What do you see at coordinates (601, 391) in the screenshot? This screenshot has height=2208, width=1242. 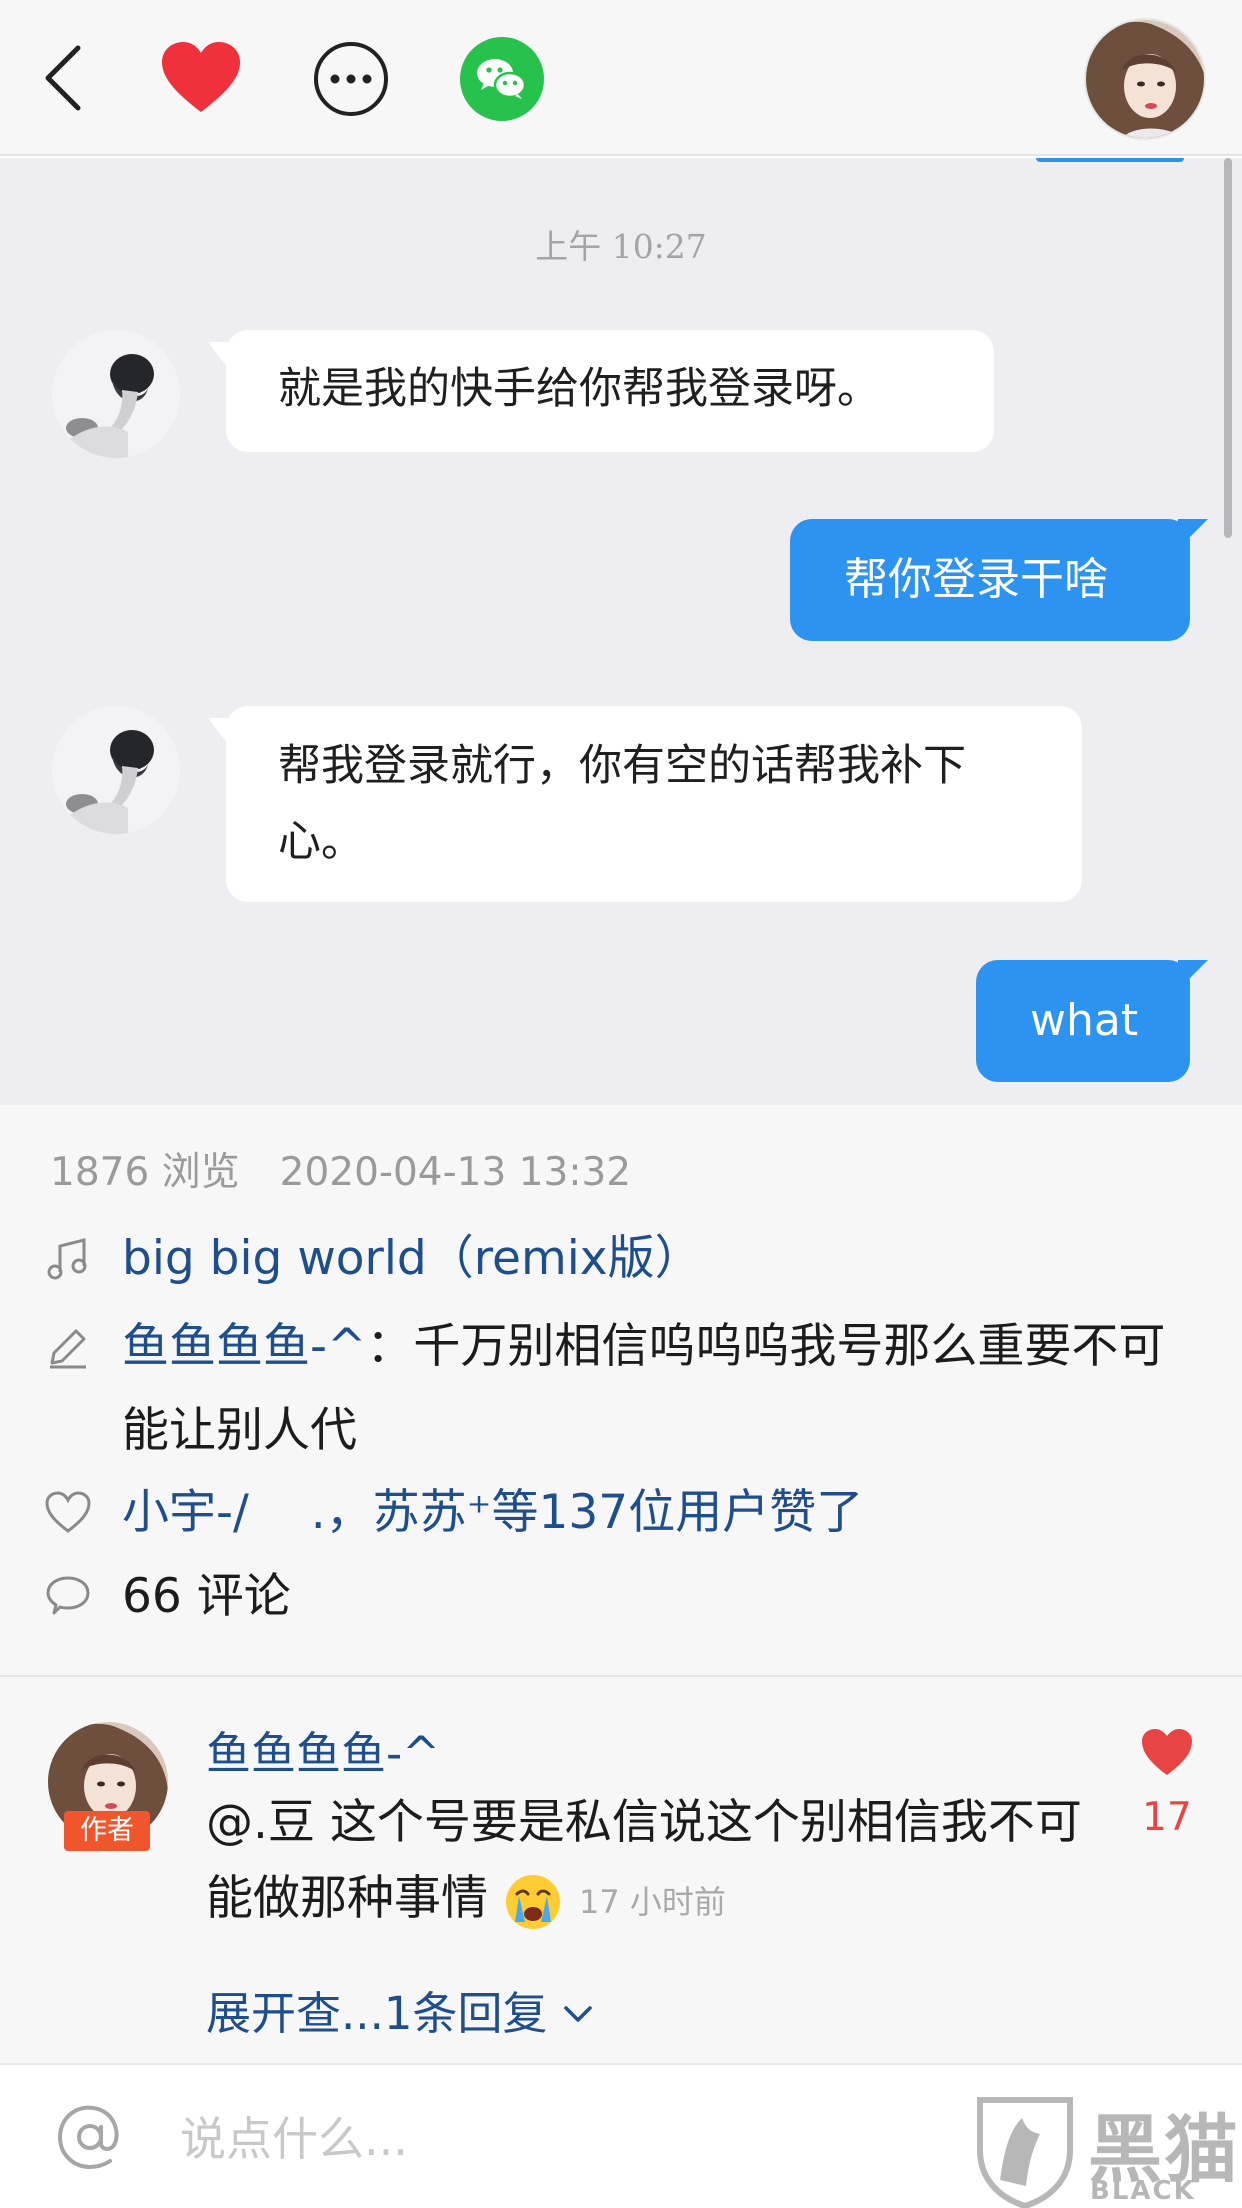 I see `message-bubble-incoming: 就是我的快手给你帮我登录呀。` at bounding box center [601, 391].